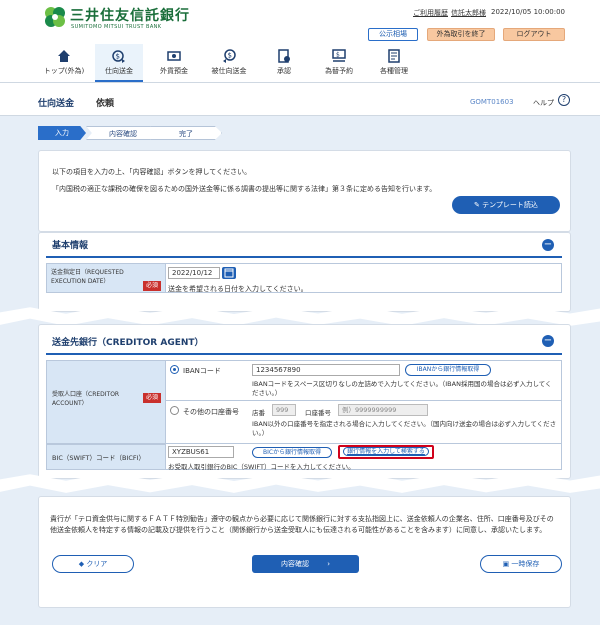 This screenshot has width=600, height=625. What do you see at coordinates (339, 71) in the screenshot?
I see `nav-label: 為替予約` at bounding box center [339, 71].